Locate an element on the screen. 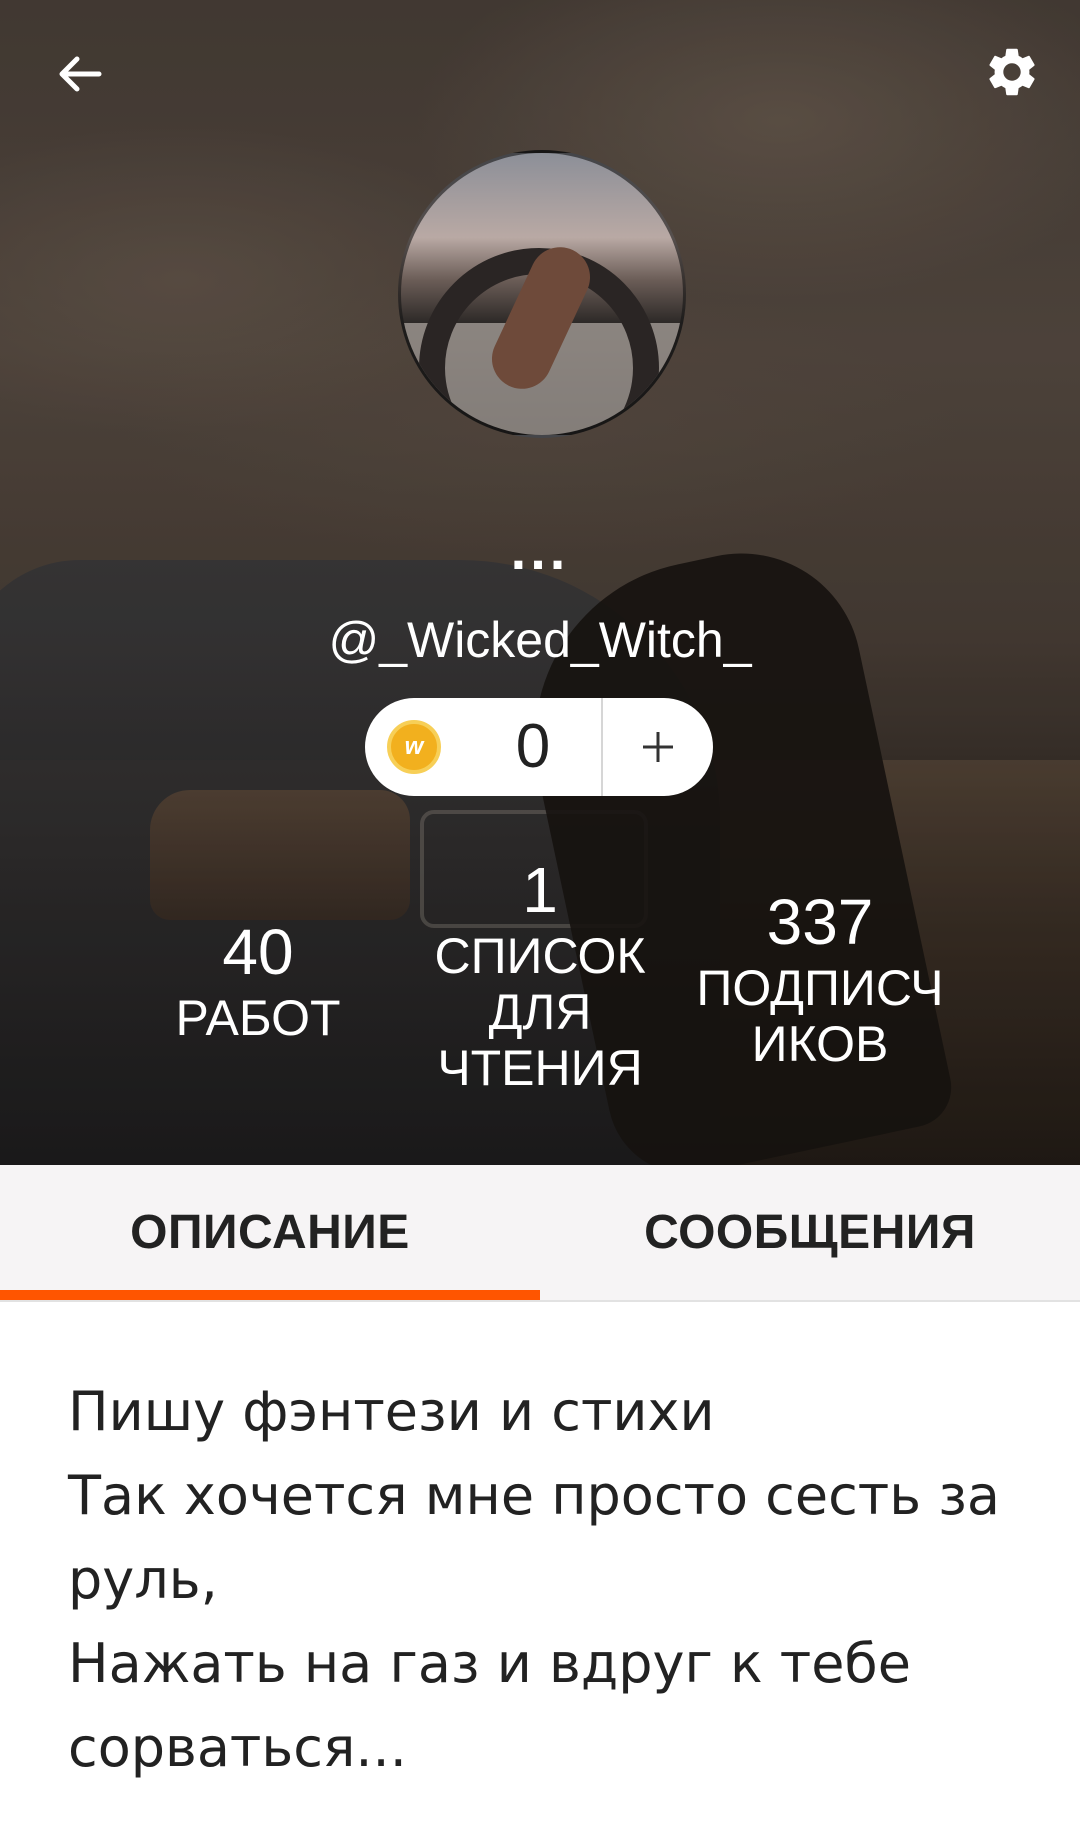  tab-messages: СООБЩЕНИЯ is located at coordinates (810, 1232).